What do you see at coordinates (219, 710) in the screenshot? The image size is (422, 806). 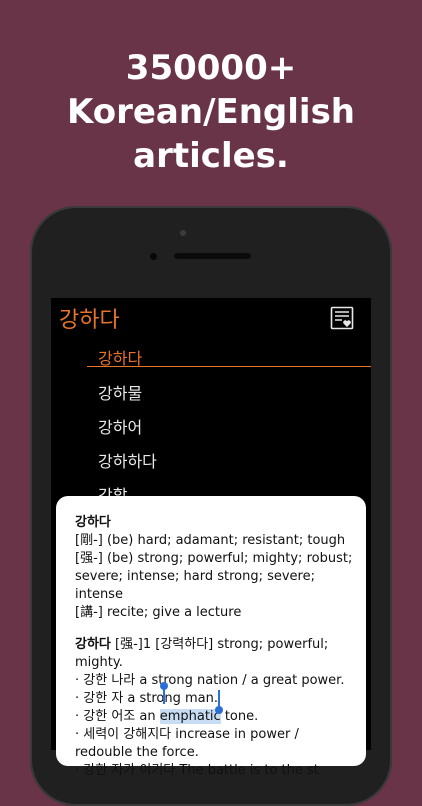 I see `selection-end-handle` at bounding box center [219, 710].